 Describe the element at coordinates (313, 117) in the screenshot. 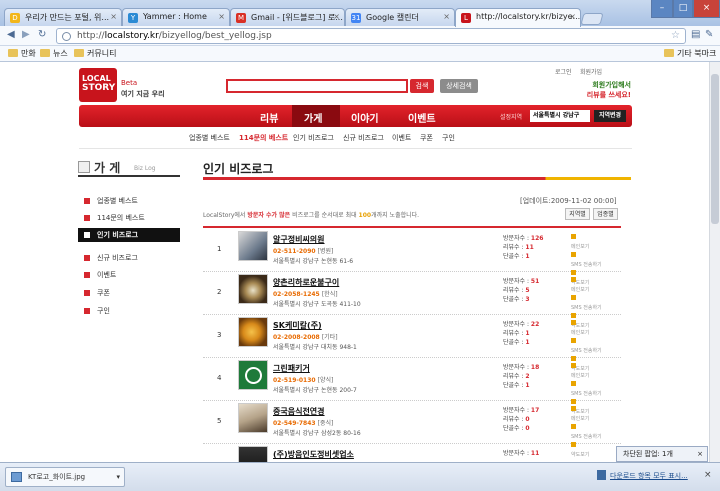

I see `nav-store: 가게` at that location.